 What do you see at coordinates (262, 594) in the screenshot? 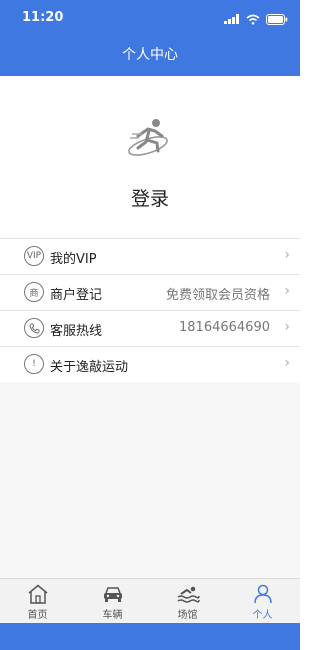
I see `person-icon` at bounding box center [262, 594].